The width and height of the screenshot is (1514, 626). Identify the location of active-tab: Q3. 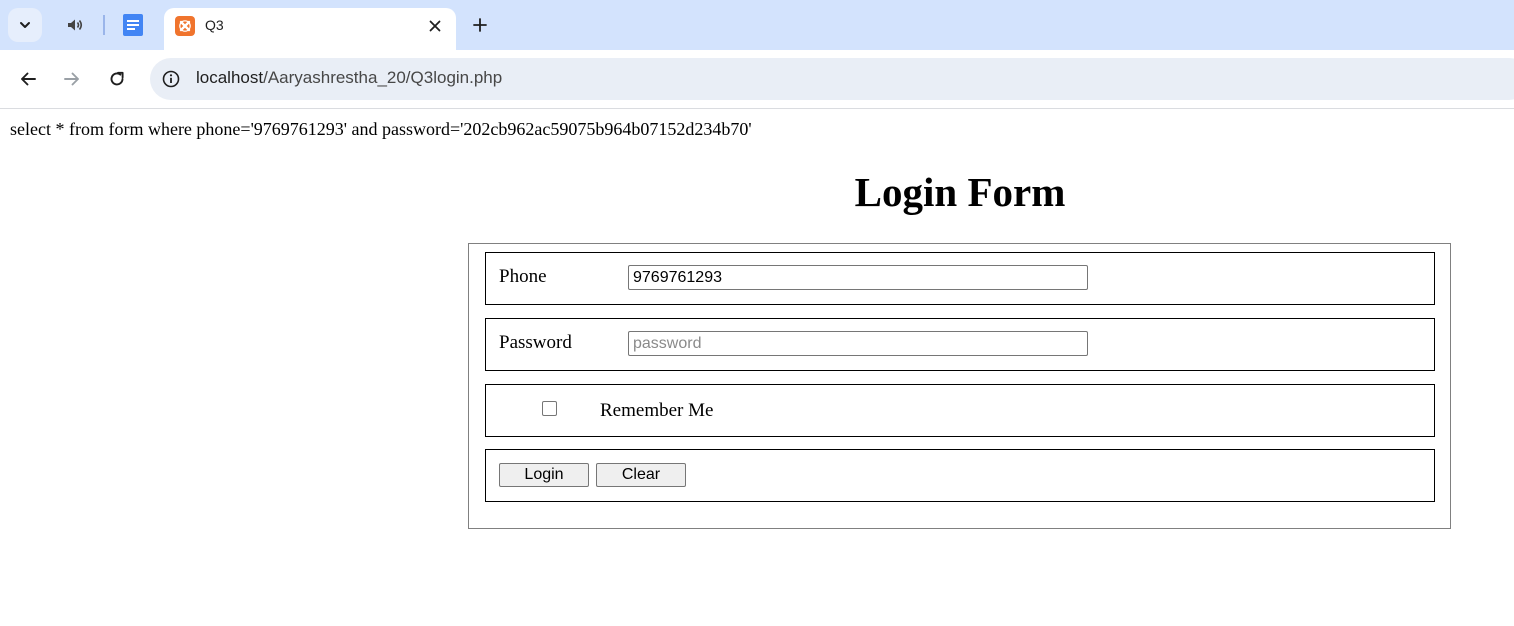
(310, 29).